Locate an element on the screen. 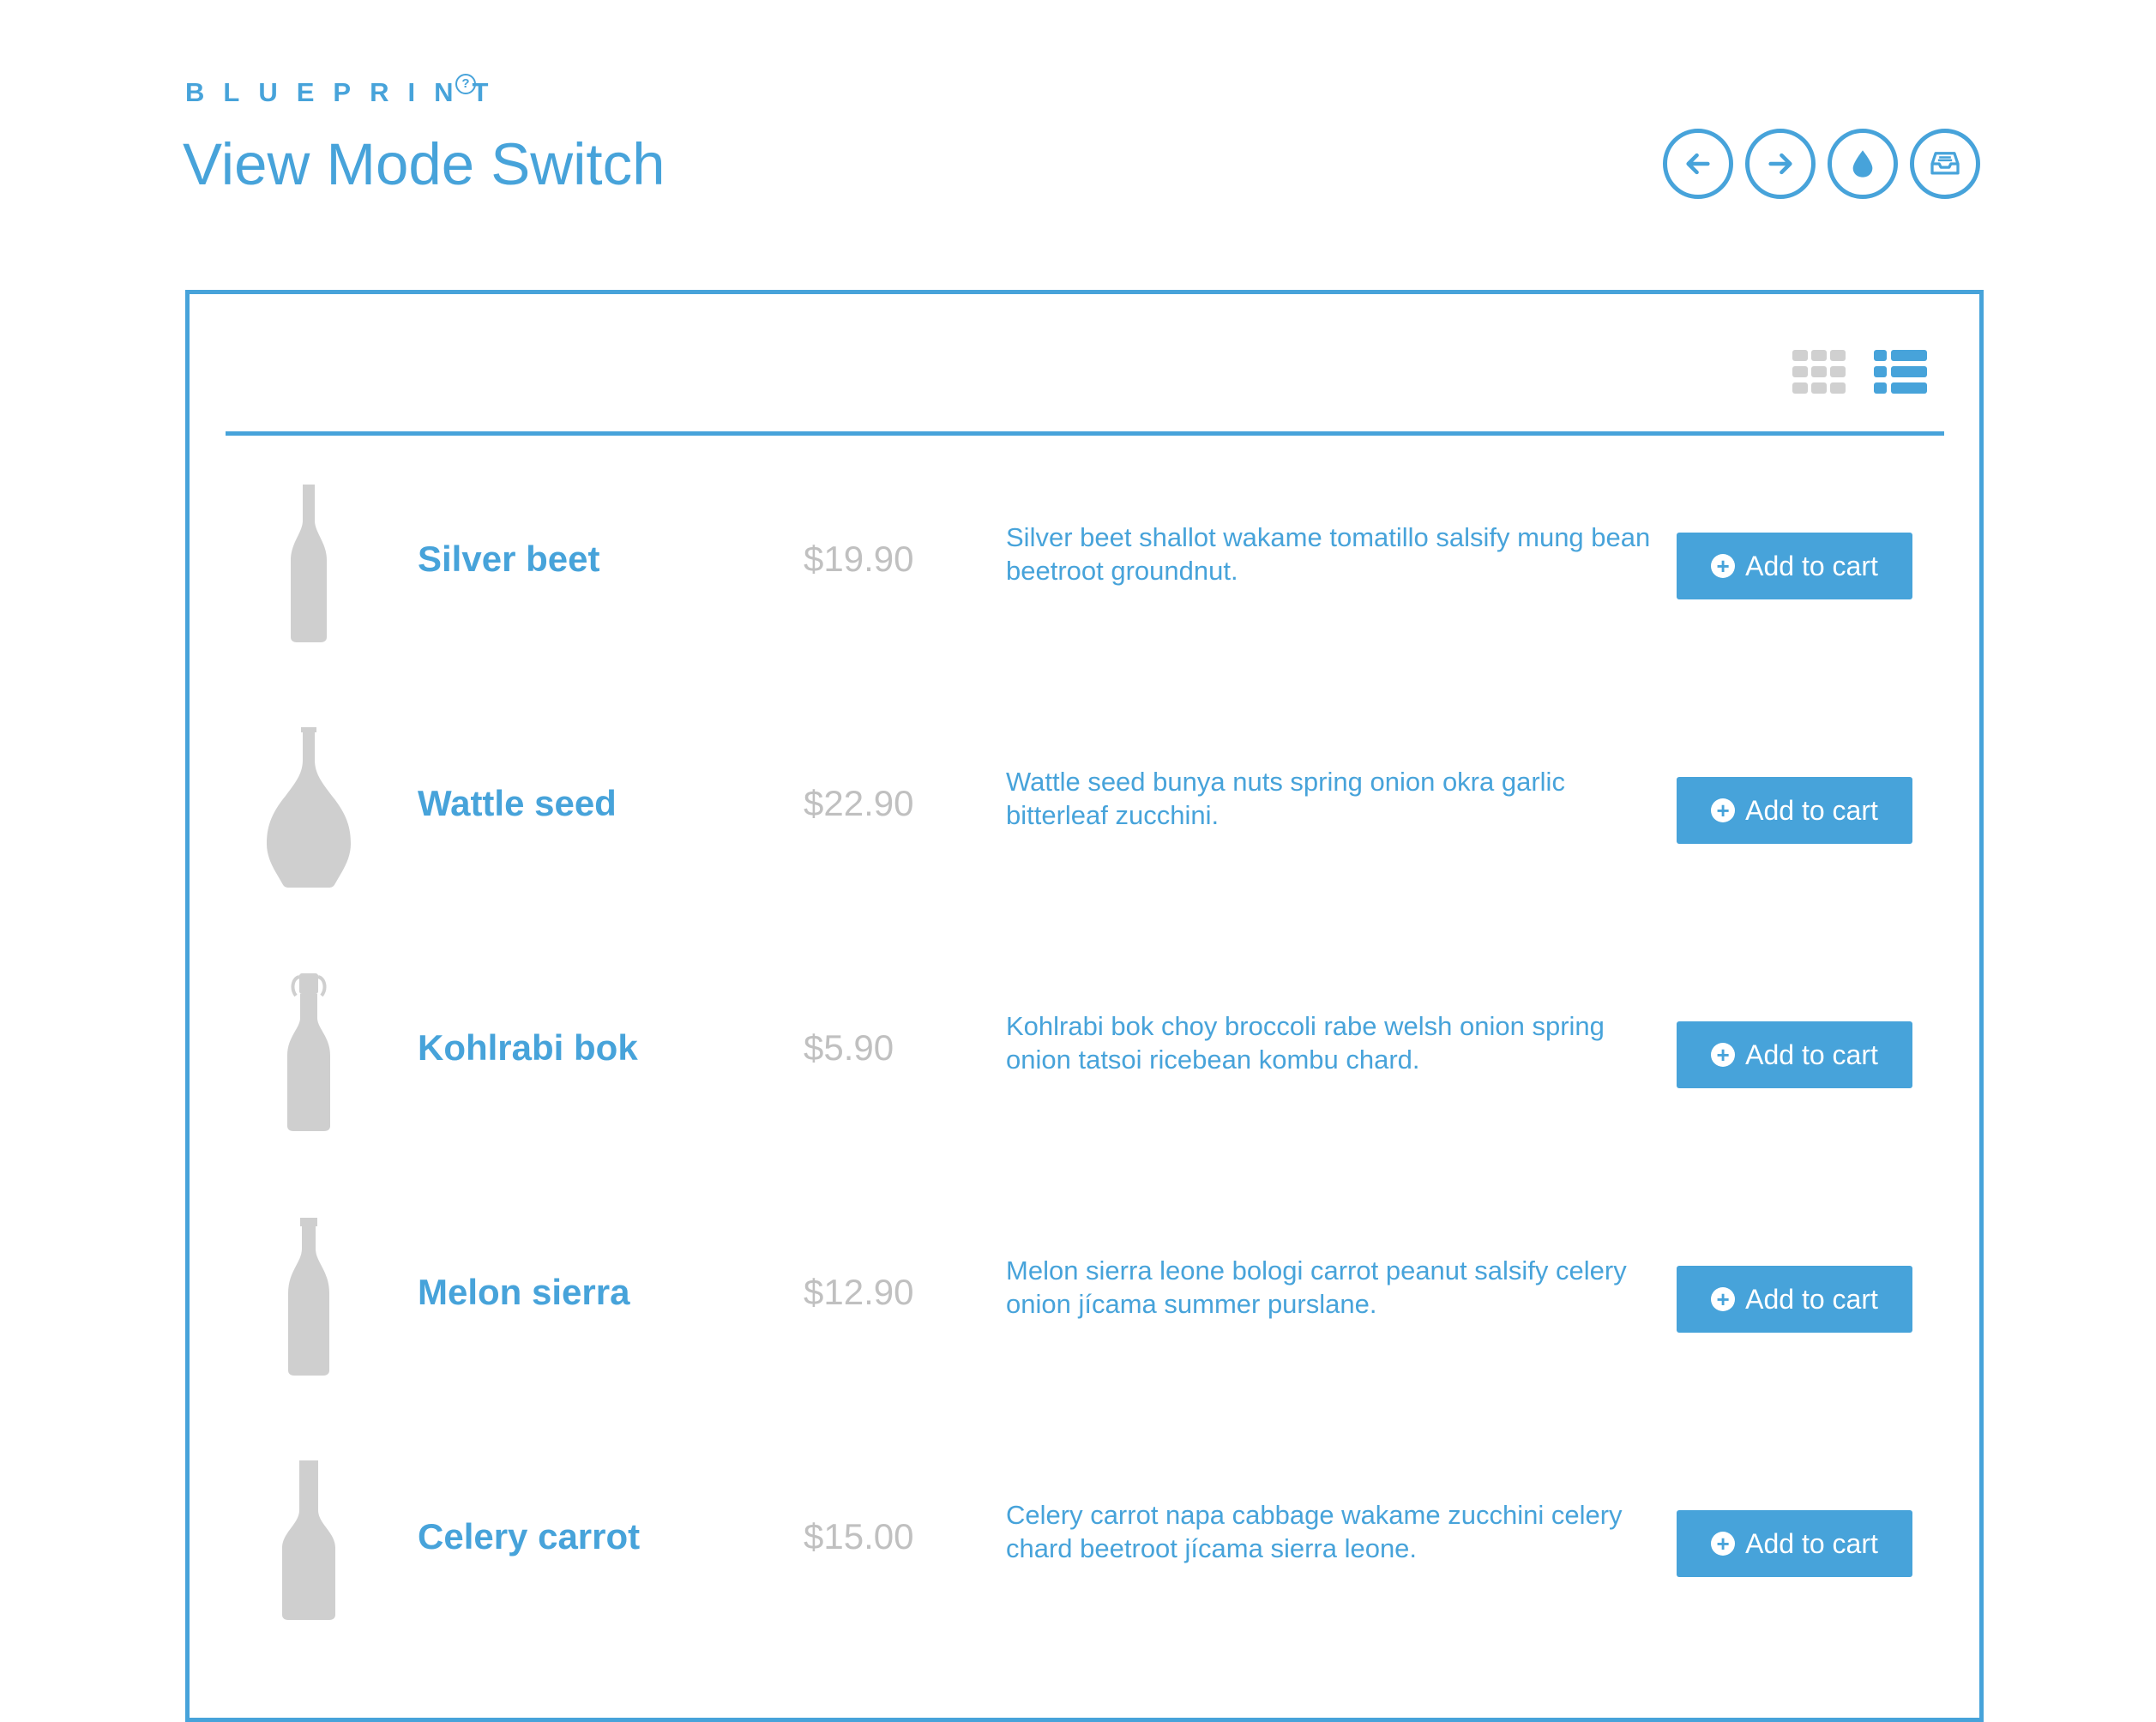 This screenshot has width=2156, height=1722. grid-view-toggle is located at coordinates (1819, 374).